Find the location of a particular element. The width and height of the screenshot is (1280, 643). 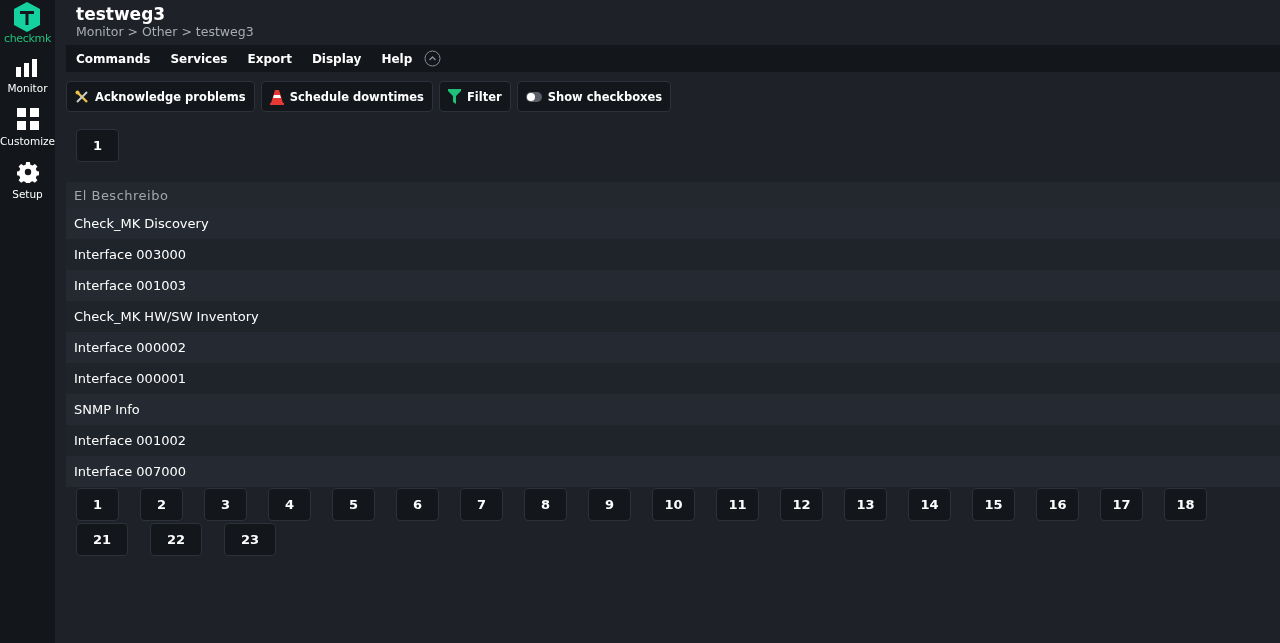

page-button: 21 is located at coordinates (102, 539).